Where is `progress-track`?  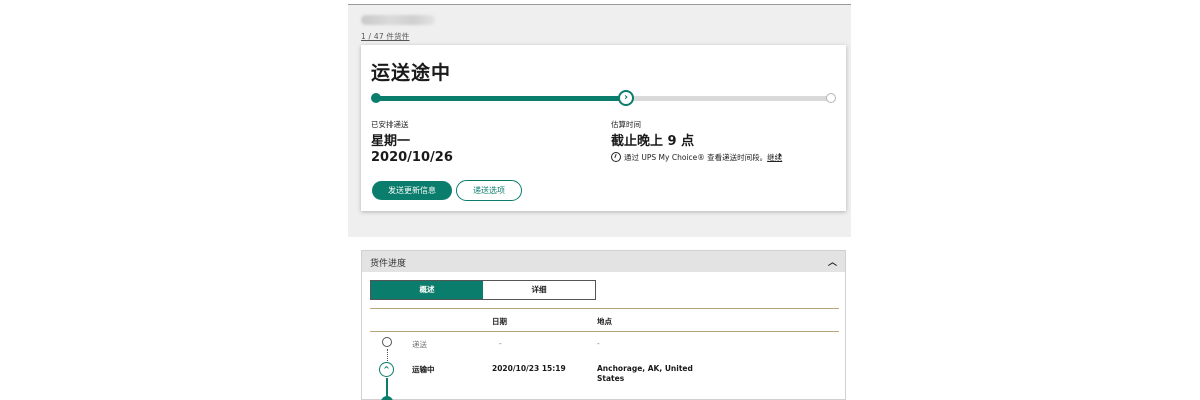 progress-track is located at coordinates (602, 98).